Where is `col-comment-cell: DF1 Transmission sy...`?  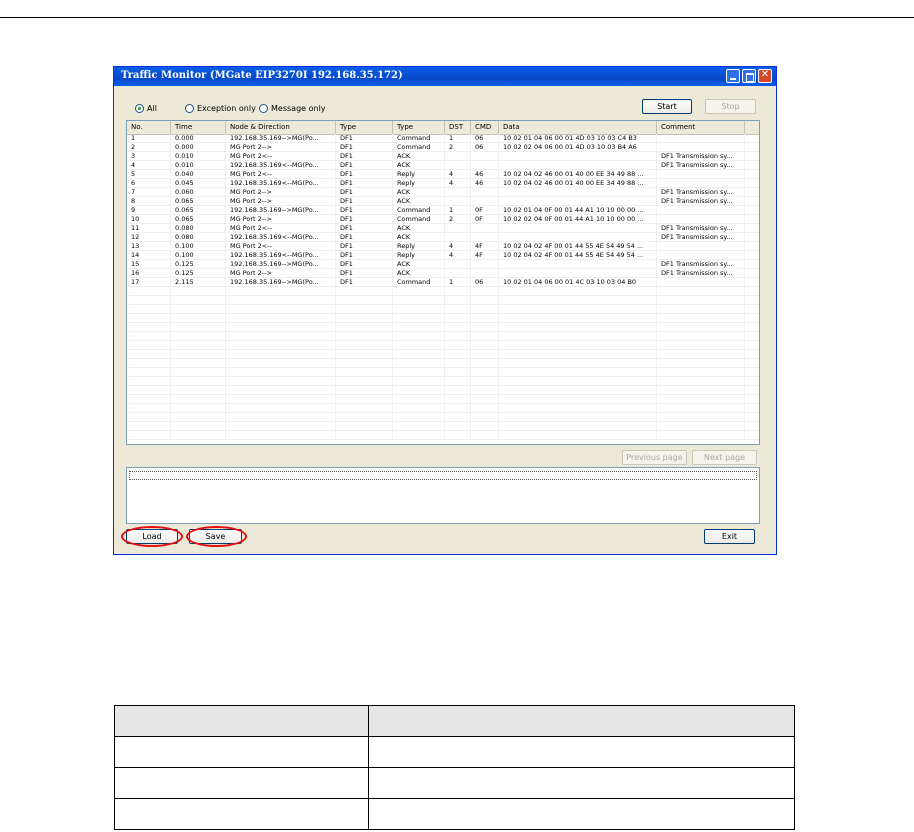 col-comment-cell: DF1 Transmission sy... is located at coordinates (701, 156).